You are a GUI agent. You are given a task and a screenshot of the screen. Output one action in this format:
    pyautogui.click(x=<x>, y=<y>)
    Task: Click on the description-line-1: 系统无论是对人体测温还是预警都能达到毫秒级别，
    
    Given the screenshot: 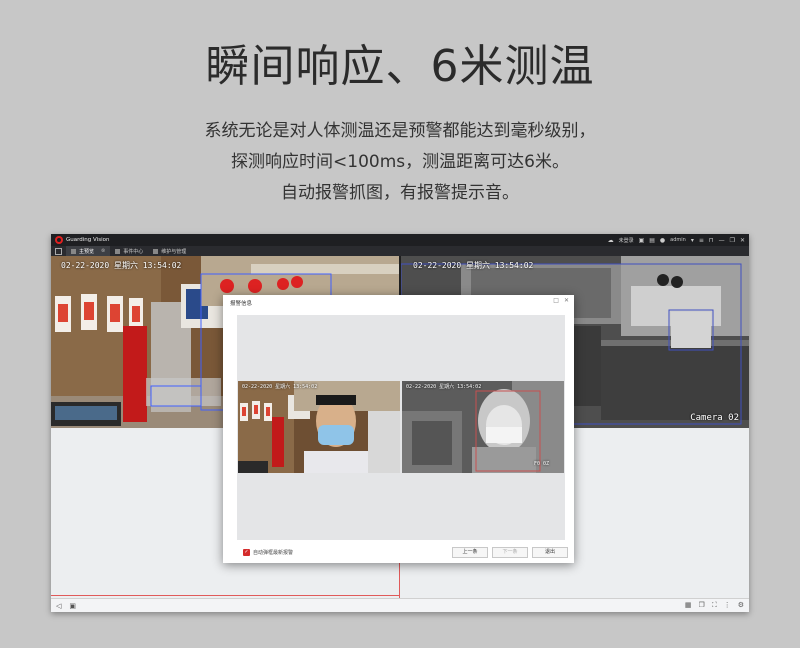 What is the action you would take?
    pyautogui.click(x=400, y=131)
    